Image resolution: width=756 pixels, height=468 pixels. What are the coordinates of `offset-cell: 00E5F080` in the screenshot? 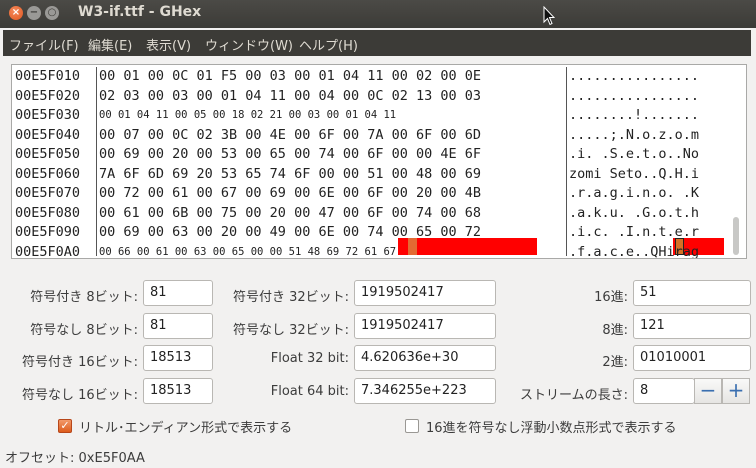 It's located at (48, 212).